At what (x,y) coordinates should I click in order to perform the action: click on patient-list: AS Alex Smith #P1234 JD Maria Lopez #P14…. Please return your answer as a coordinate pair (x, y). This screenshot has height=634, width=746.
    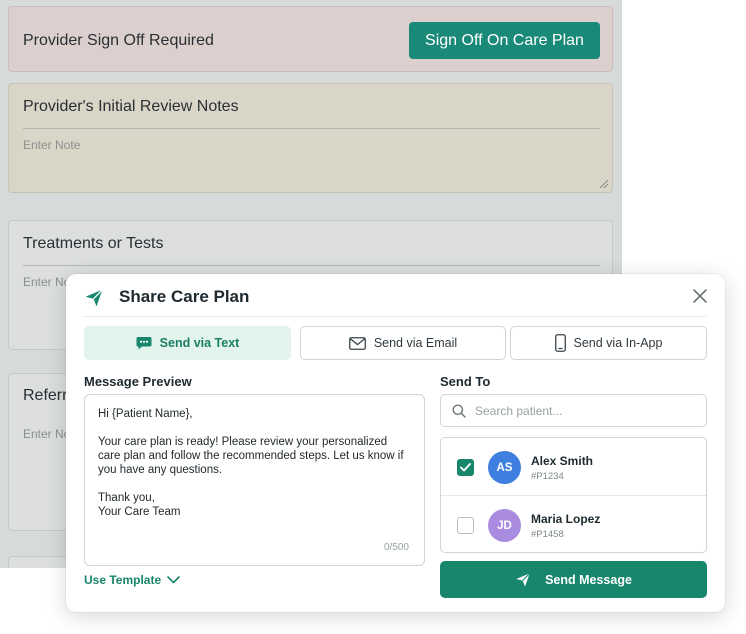
    Looking at the image, I should click on (573, 495).